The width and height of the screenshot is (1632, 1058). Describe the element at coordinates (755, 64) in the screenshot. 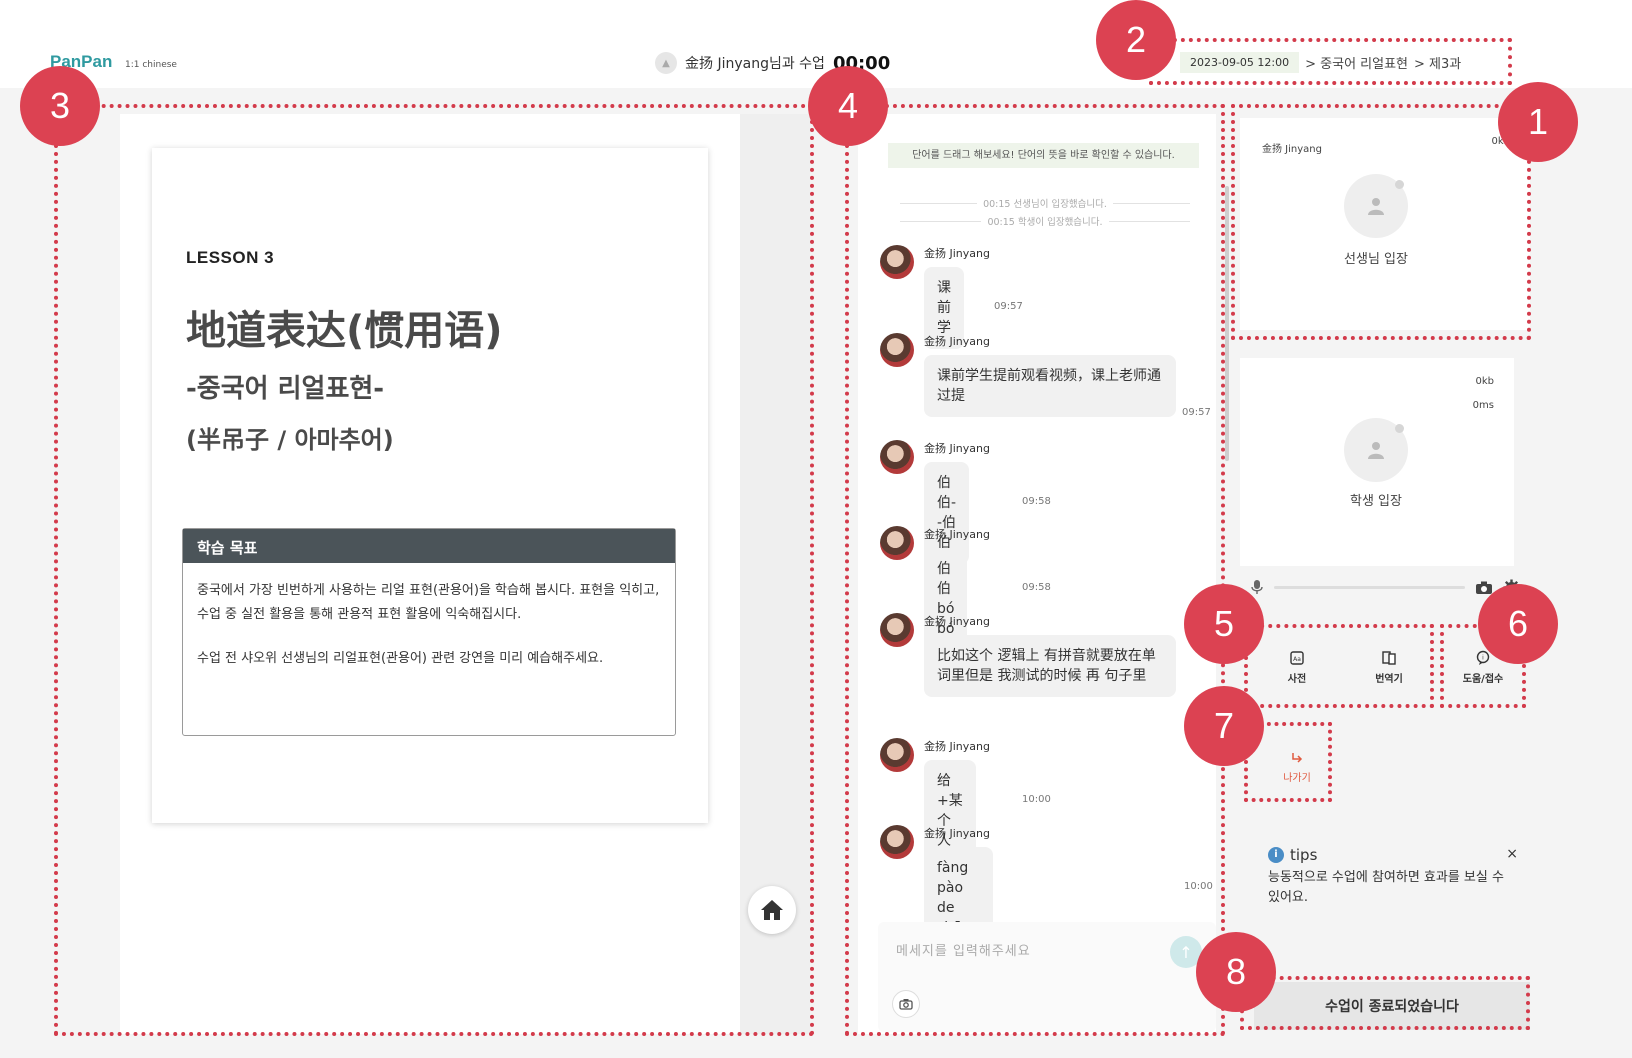

I see `session-text: 金扬 Jinyang님과 수업` at that location.